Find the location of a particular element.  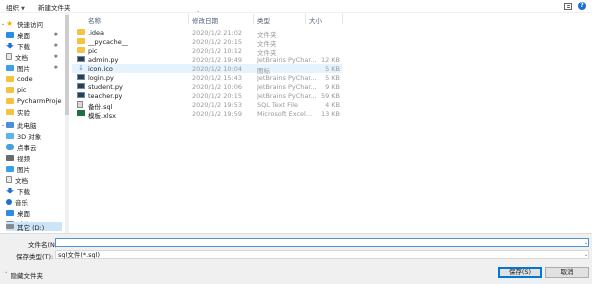

view-options-icon is located at coordinates (568, 6).